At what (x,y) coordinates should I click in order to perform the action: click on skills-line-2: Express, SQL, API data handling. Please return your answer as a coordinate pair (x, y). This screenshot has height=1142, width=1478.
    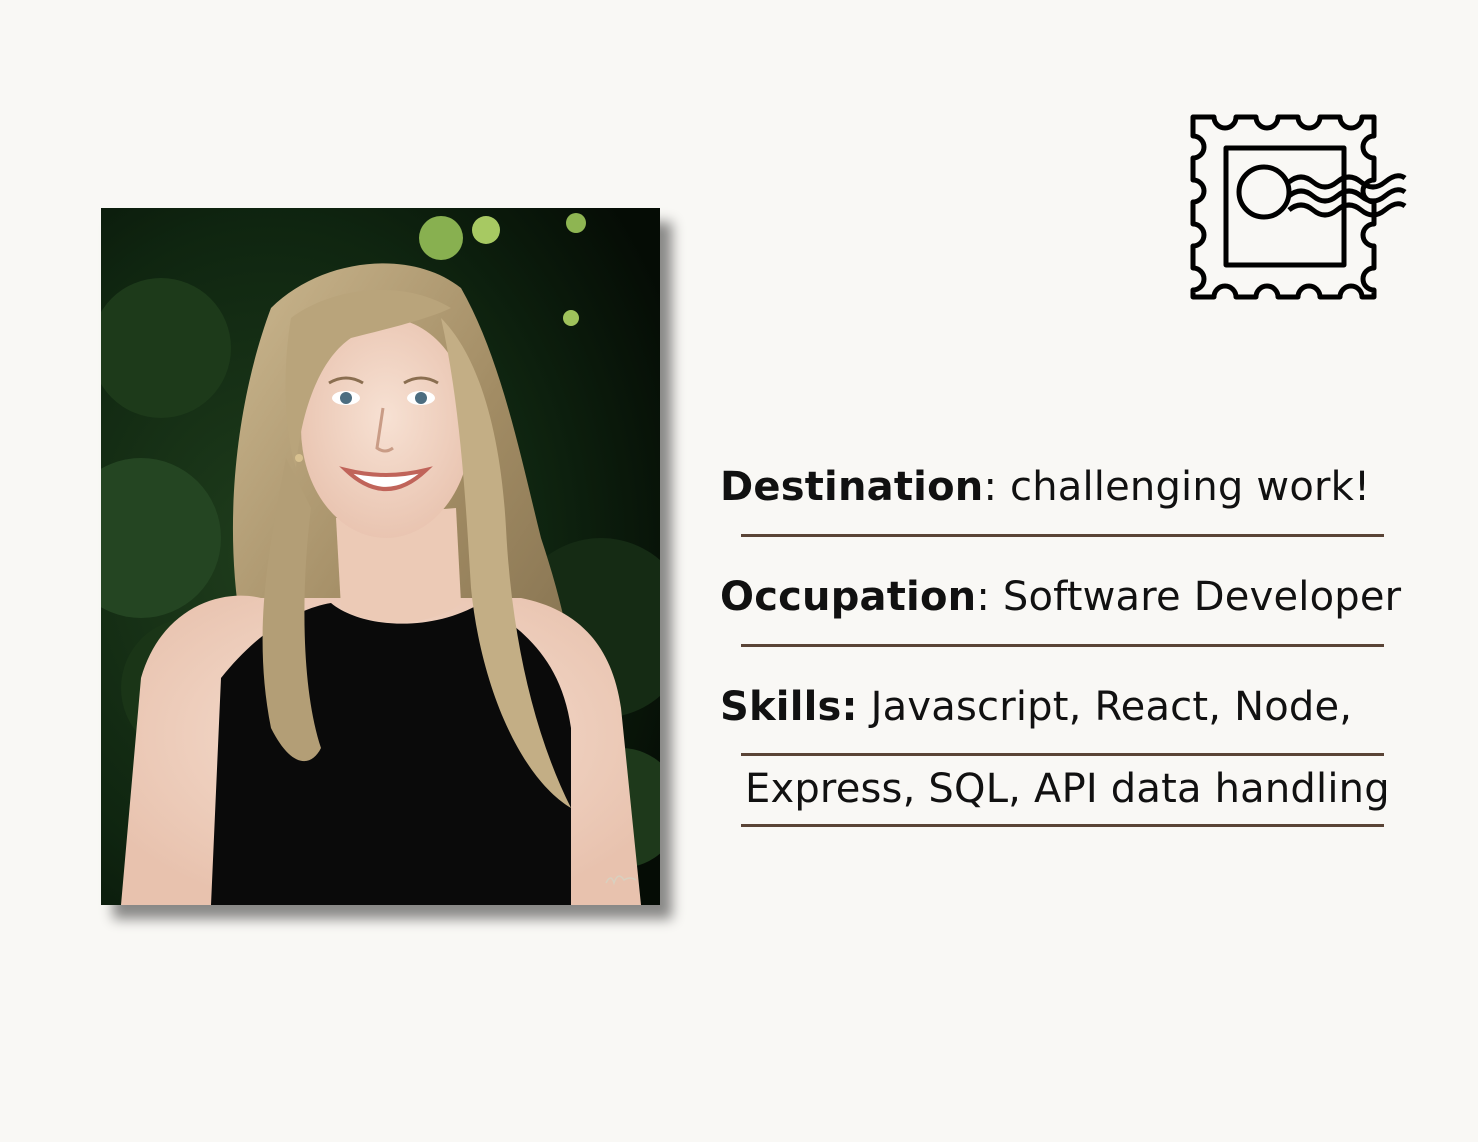
    Looking at the image, I should click on (1067, 789).